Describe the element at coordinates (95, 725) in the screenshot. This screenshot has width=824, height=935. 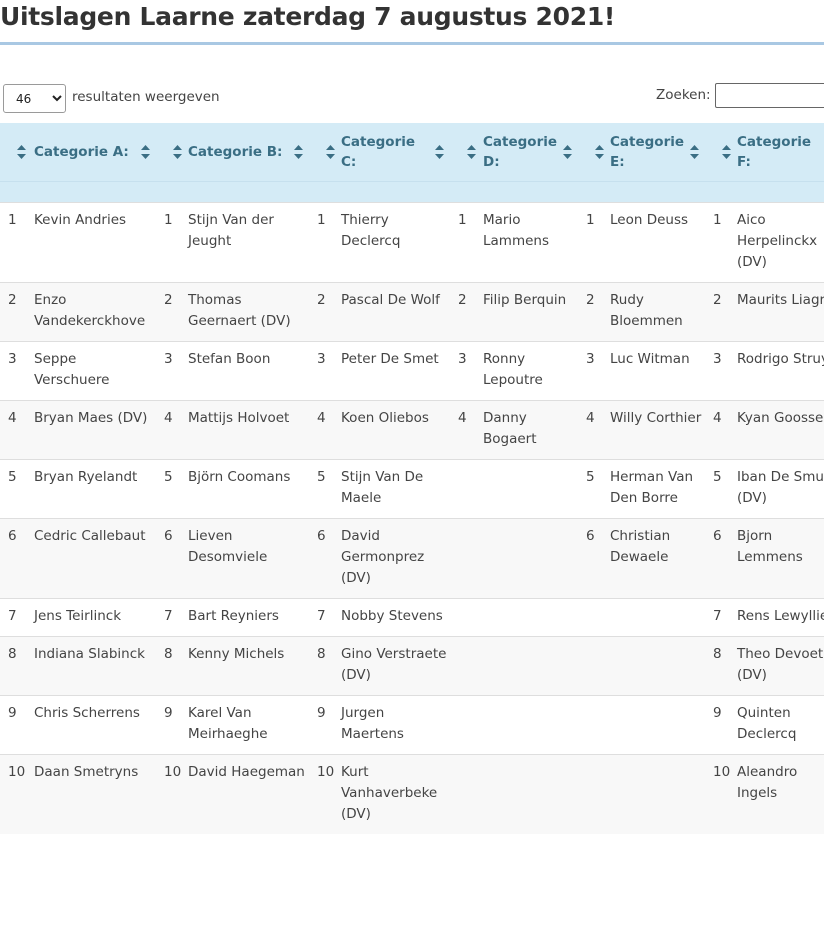
I see `name-cell: Chris Scherrens` at that location.